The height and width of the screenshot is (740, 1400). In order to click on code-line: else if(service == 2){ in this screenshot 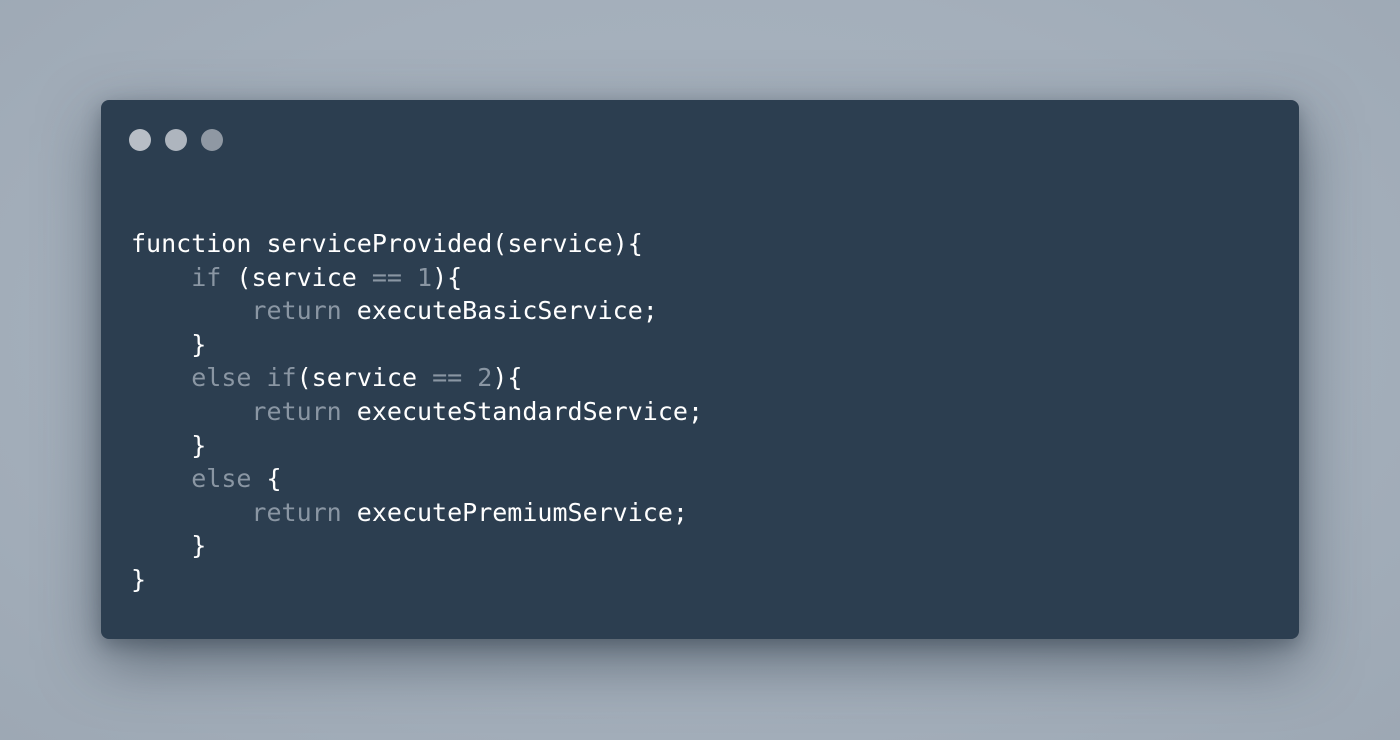, I will do `click(417, 378)`.